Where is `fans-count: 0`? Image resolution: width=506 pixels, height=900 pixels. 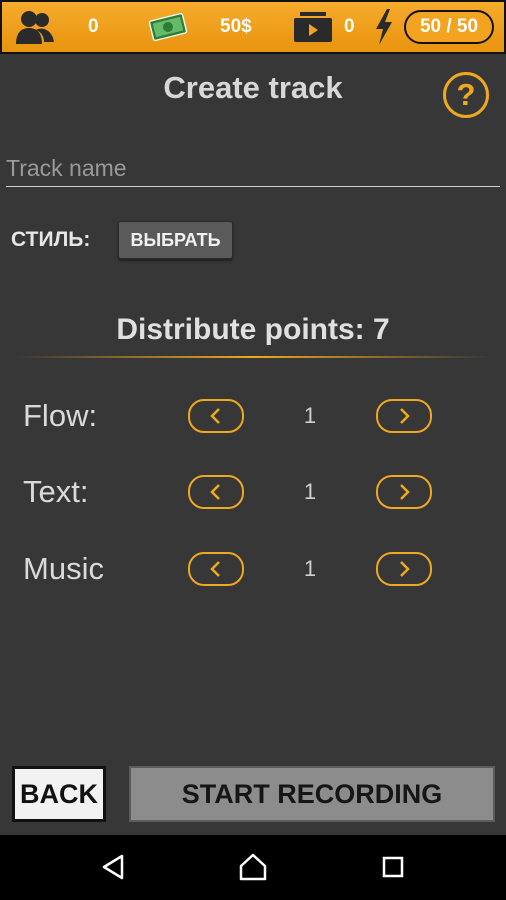 fans-count: 0 is located at coordinates (93, 26).